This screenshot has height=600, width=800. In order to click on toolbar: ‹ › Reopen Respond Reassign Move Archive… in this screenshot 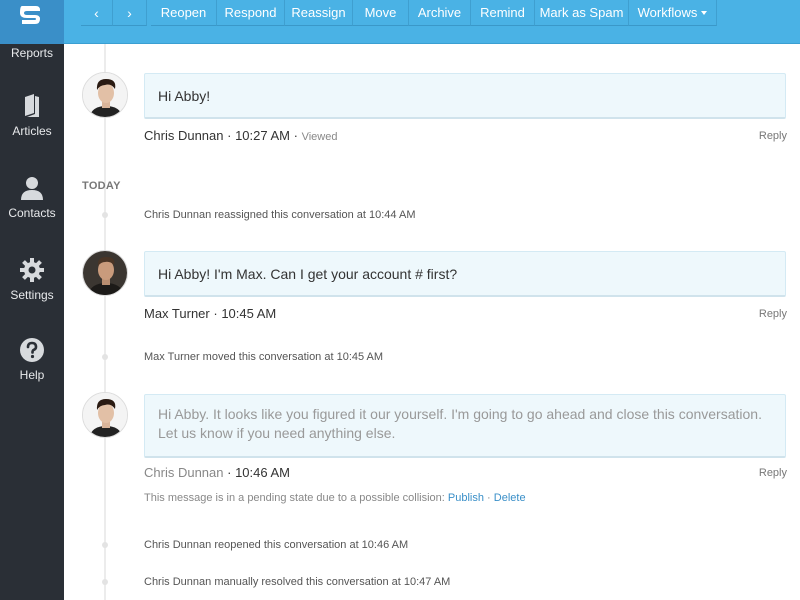, I will do `click(432, 22)`.